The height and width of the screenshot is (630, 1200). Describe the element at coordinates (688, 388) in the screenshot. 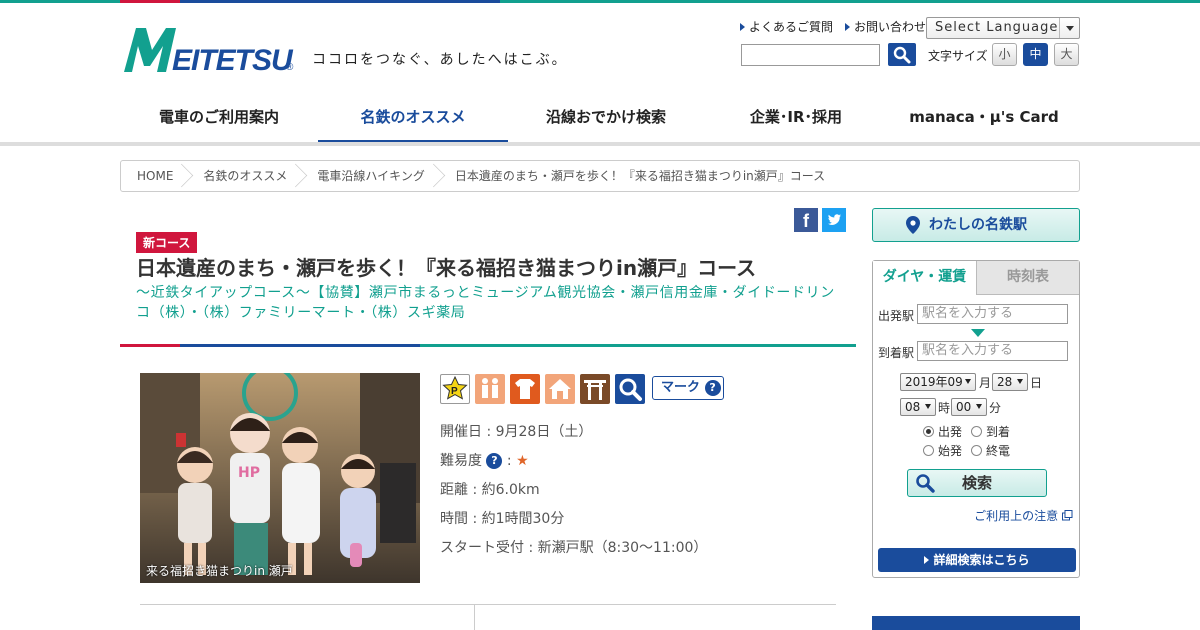

I see `mark-legend-button: マーク ?` at that location.